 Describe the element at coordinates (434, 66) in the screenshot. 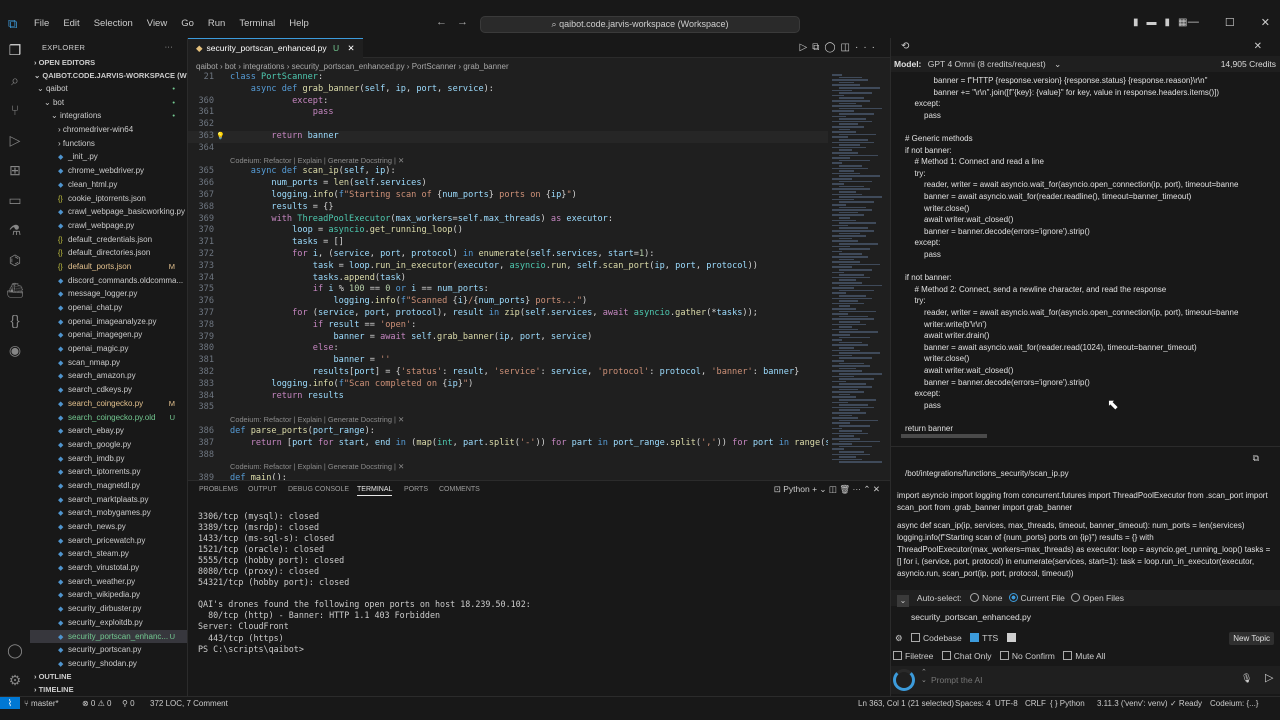

I see `breadcrumb-item: PortScanner` at that location.